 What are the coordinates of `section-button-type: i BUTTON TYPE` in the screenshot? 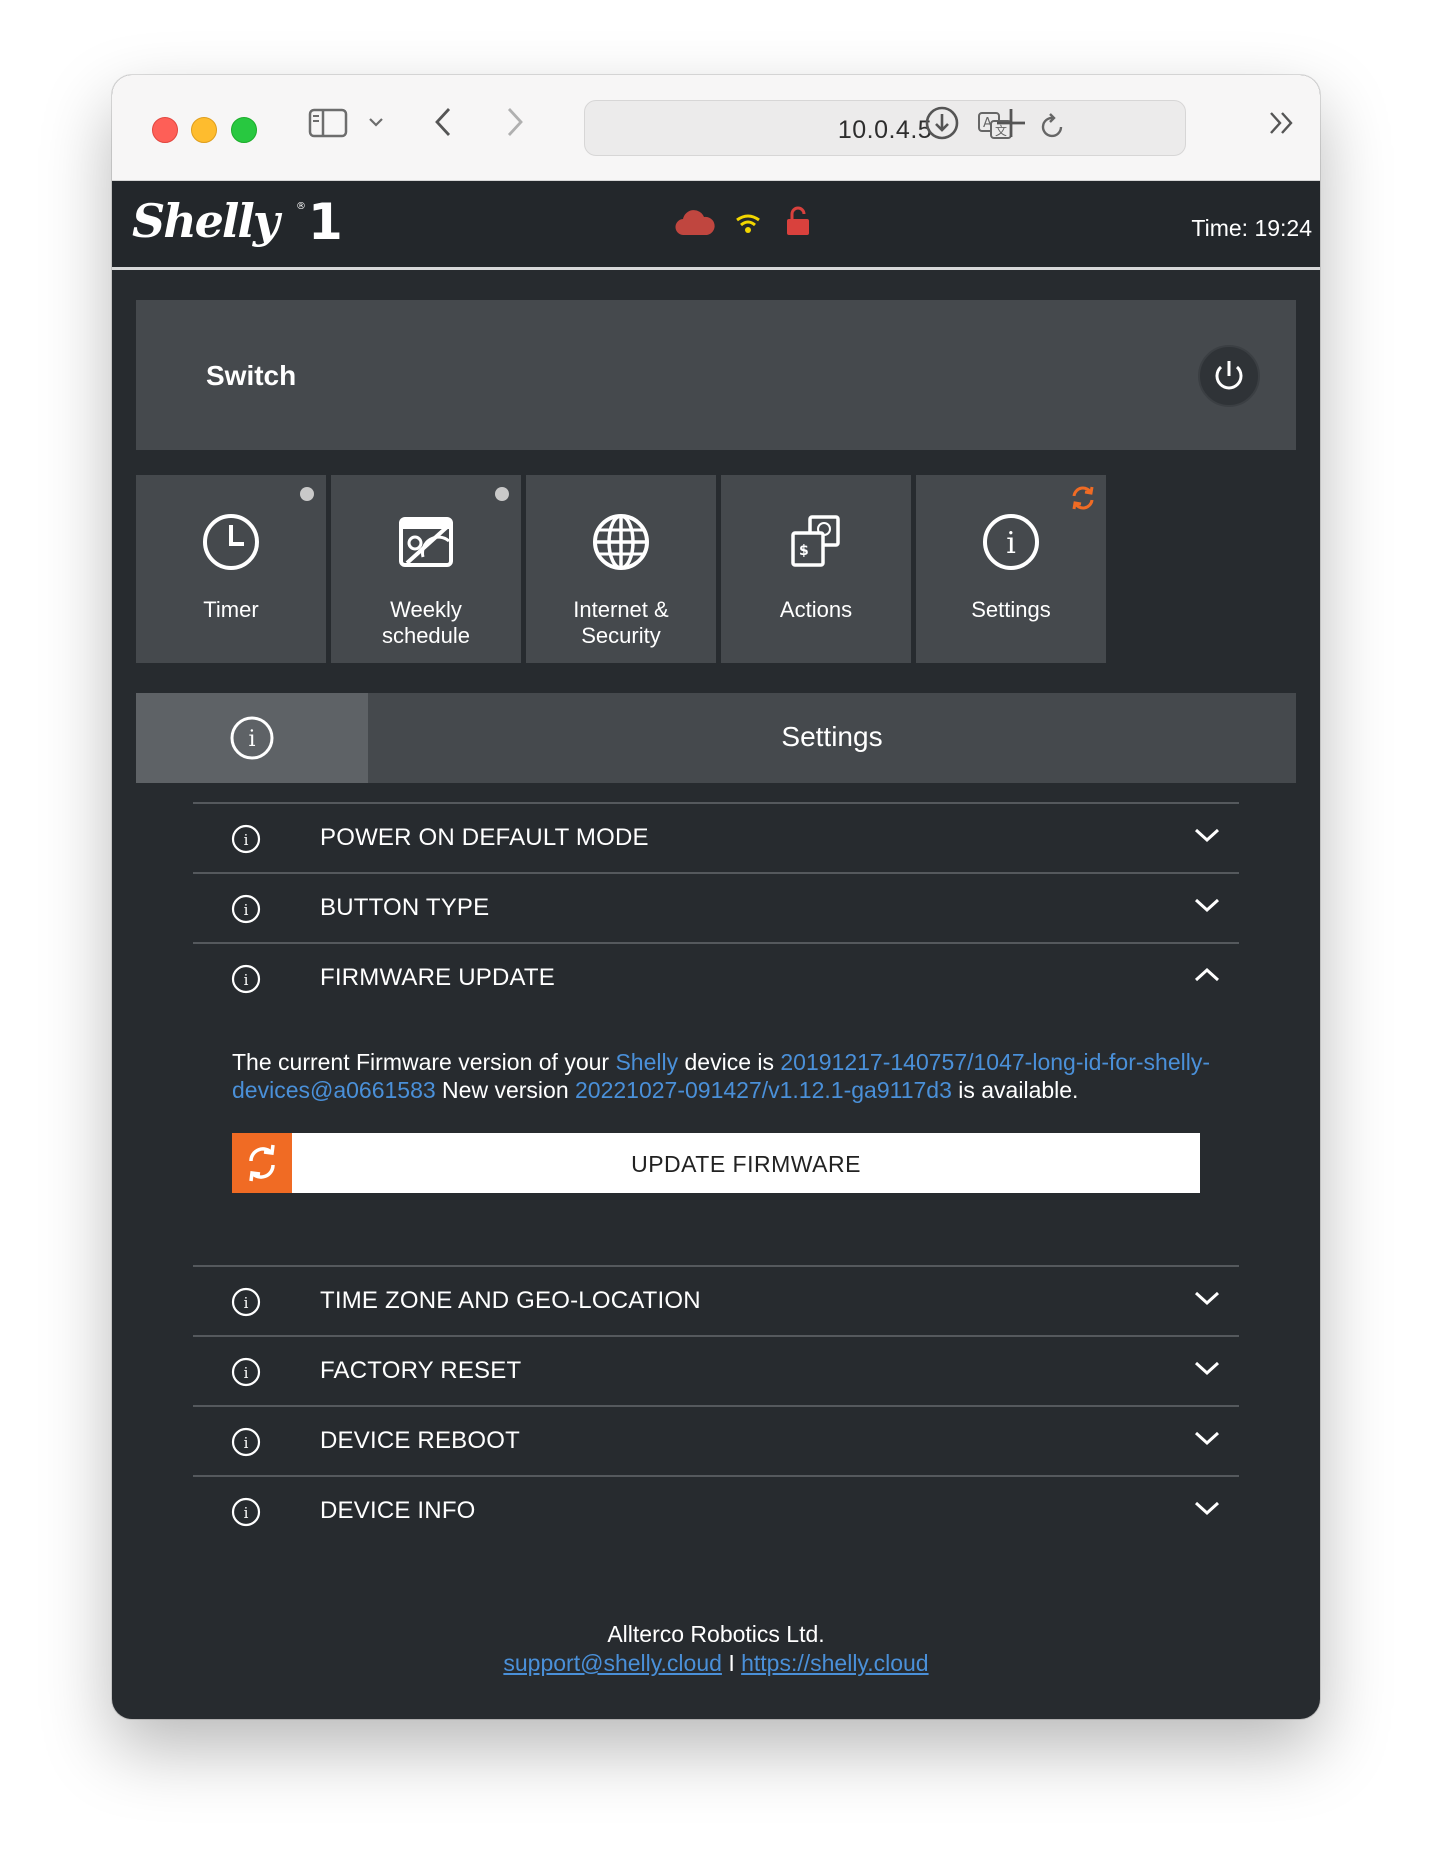 It's located at (716, 907).